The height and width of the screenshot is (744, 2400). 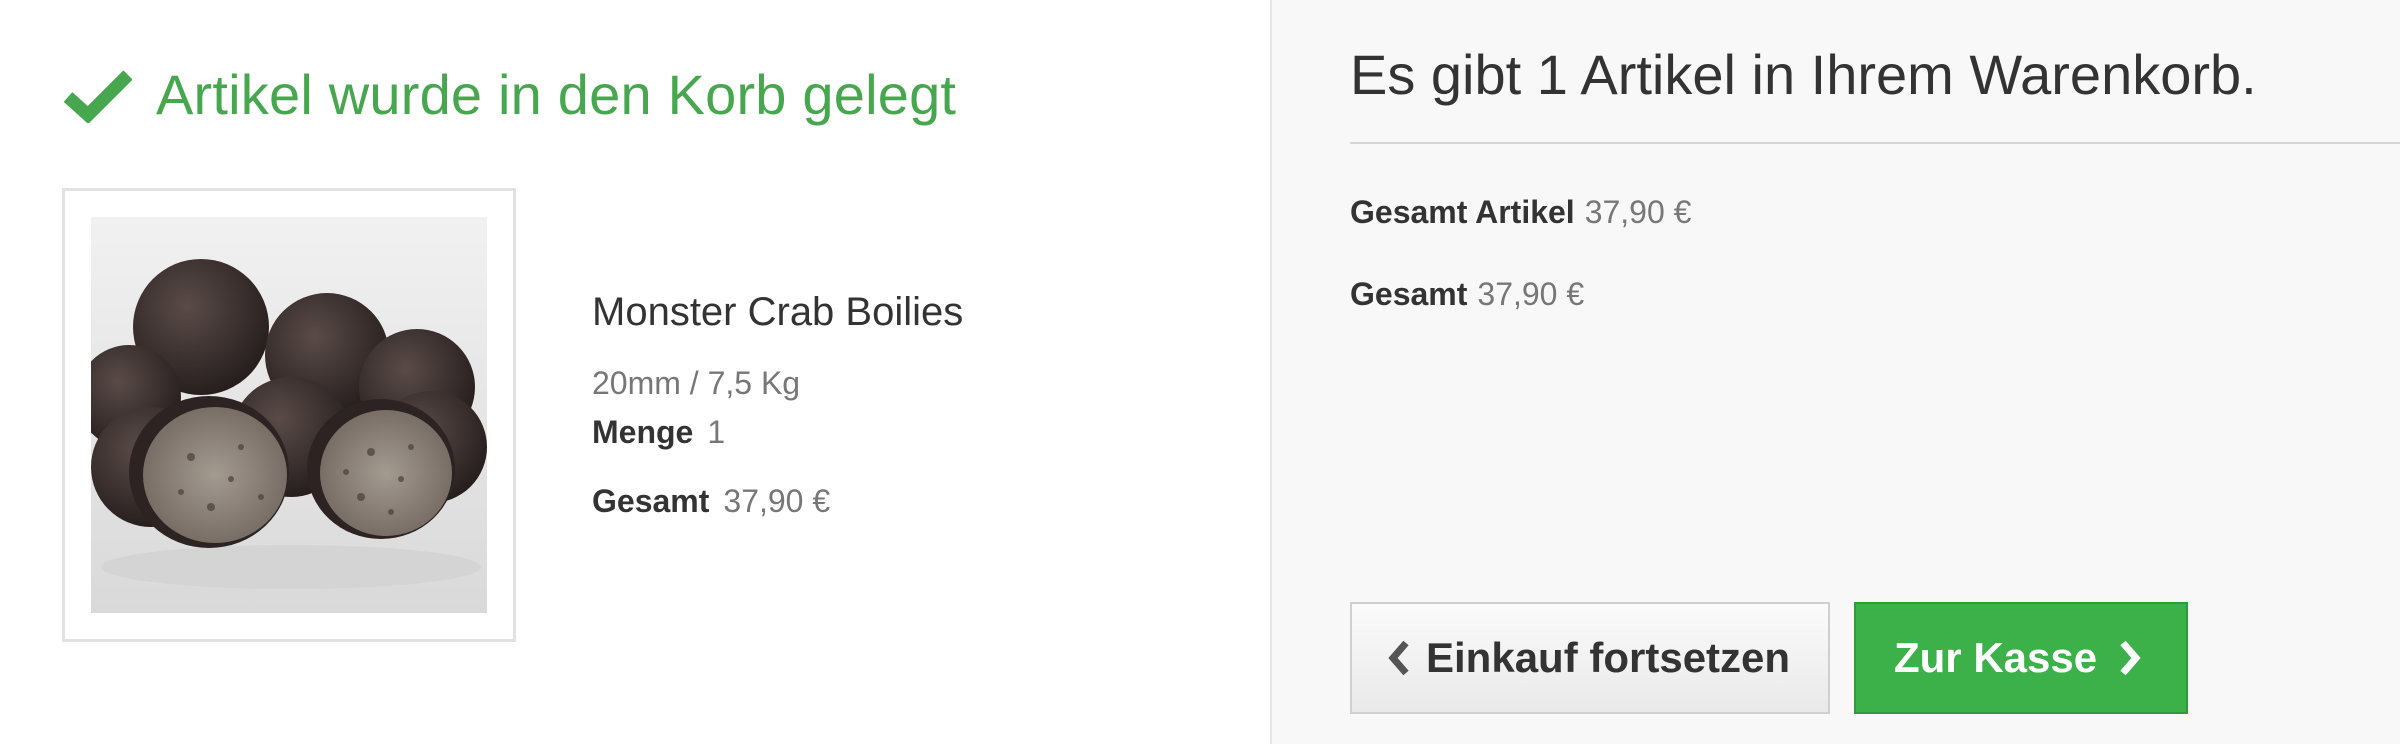 What do you see at coordinates (1875, 143) in the screenshot?
I see `divider` at bounding box center [1875, 143].